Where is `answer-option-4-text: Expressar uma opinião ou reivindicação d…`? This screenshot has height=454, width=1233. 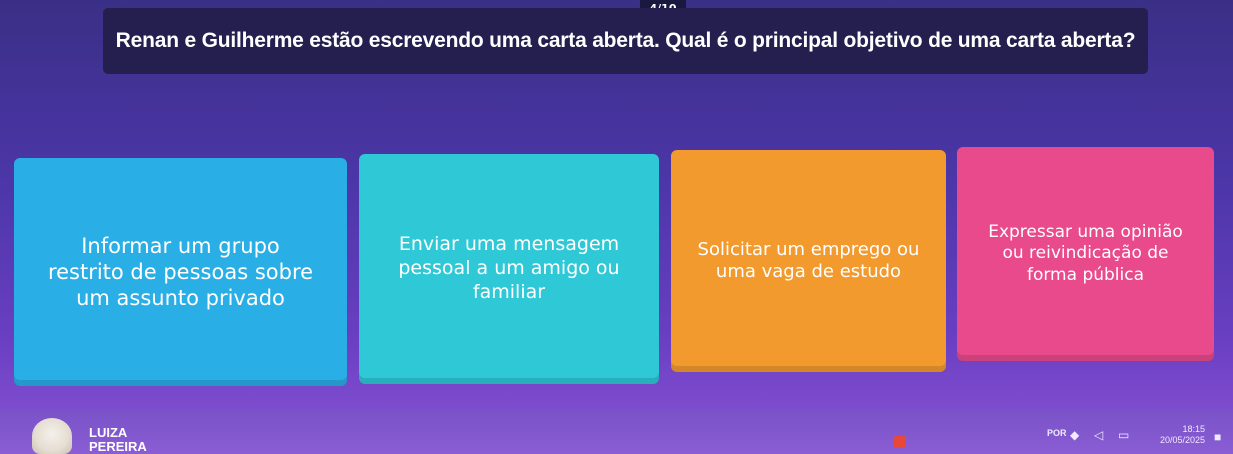
answer-option-4-text: Expressar uma opinião ou reivindicação d… is located at coordinates (1085, 254).